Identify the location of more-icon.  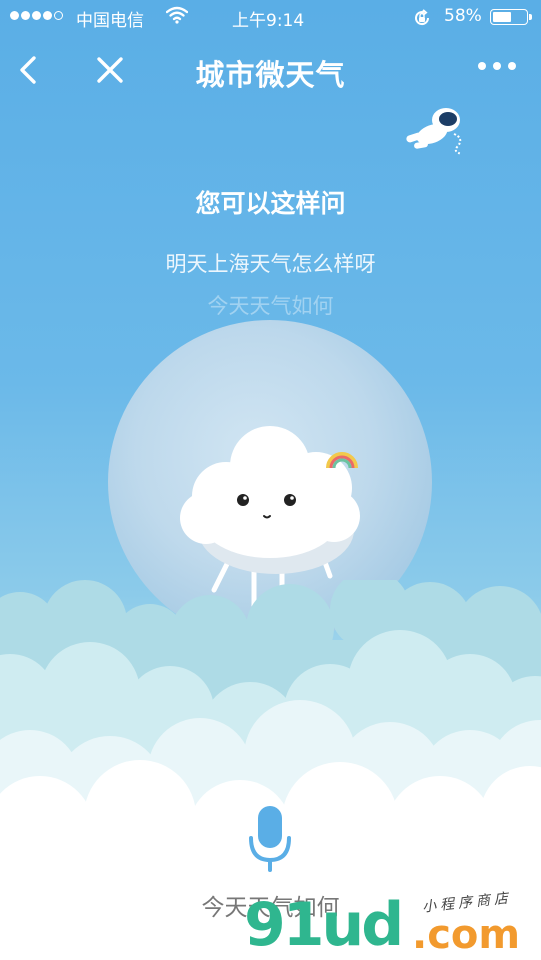
(497, 66).